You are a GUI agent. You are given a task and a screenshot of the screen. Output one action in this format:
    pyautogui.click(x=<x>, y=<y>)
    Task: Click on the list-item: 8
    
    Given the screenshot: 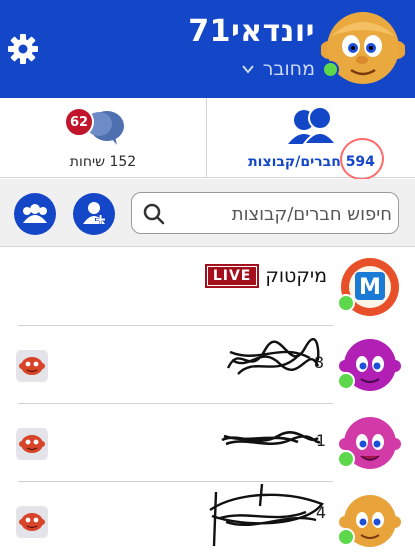 What is the action you would take?
    pyautogui.click(x=207, y=365)
    